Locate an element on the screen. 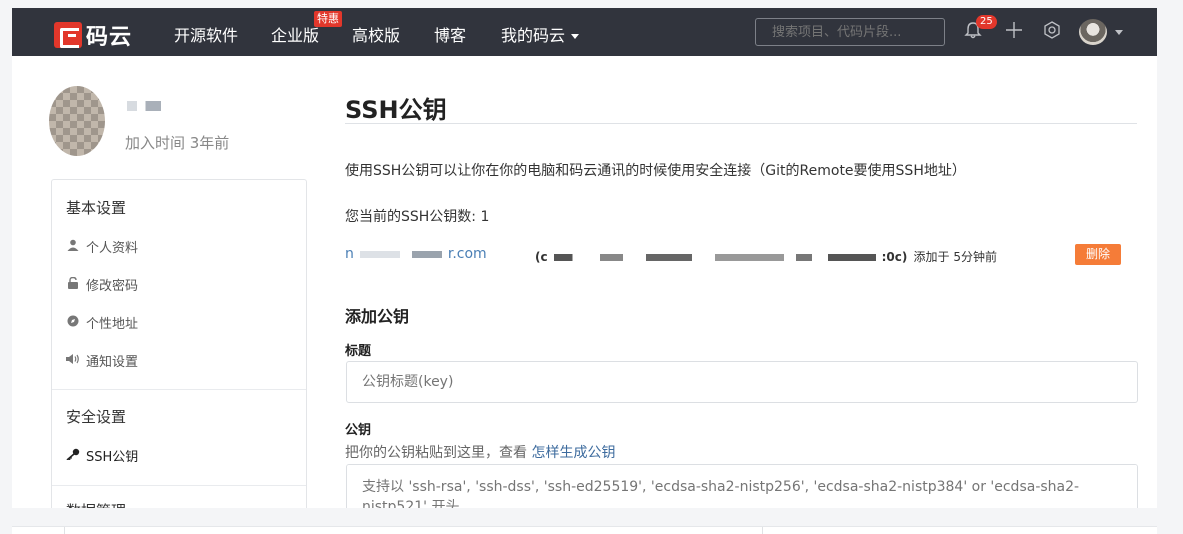  enterprise-promo-badge: 特惠 is located at coordinates (328, 19).